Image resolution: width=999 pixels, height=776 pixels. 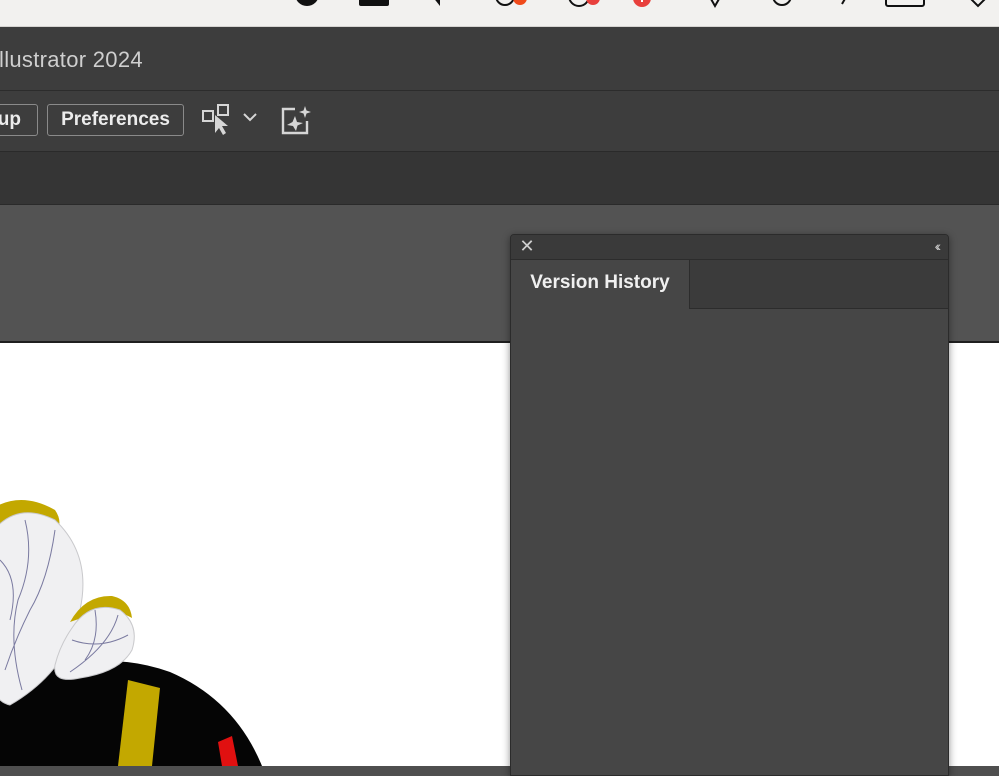 I want to click on preferences-button: Preferences, so click(x=115, y=120).